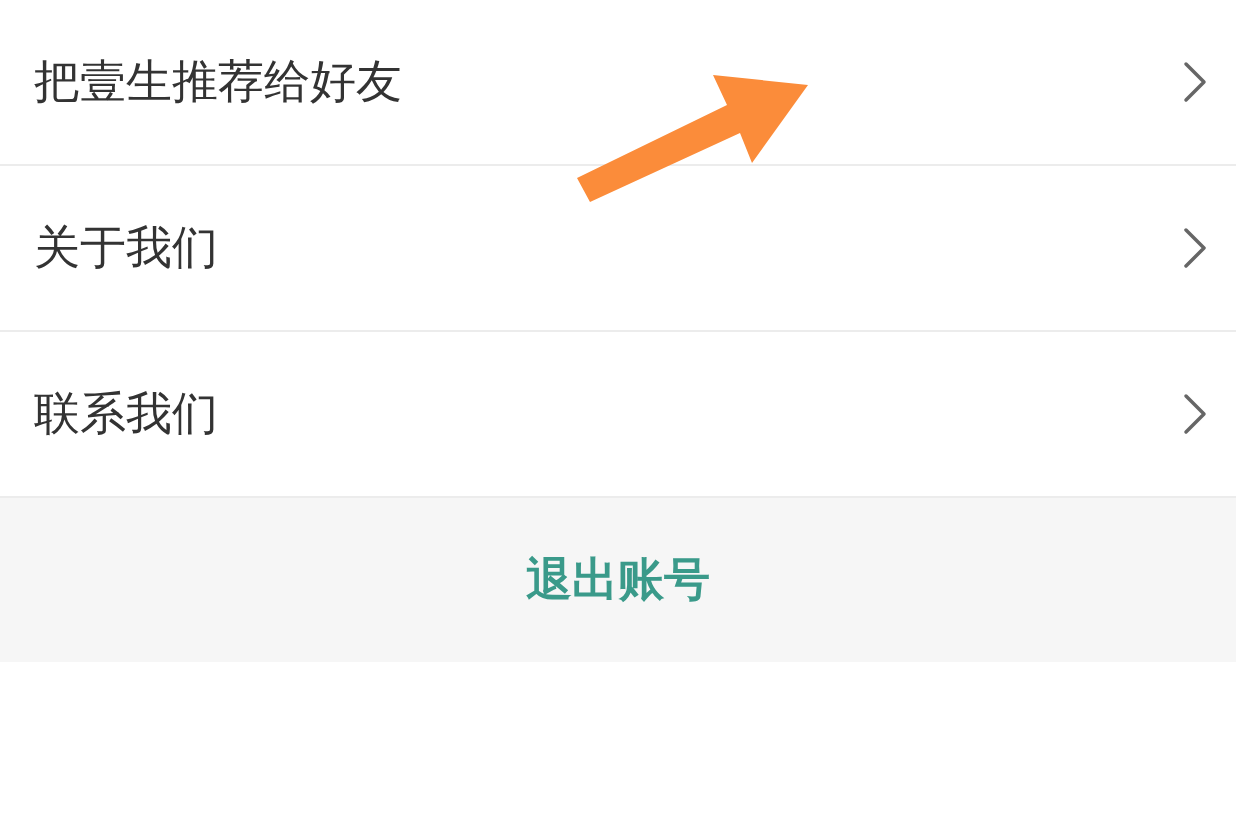  I want to click on menu-label: 把壹生推荐给好友, so click(218, 81).